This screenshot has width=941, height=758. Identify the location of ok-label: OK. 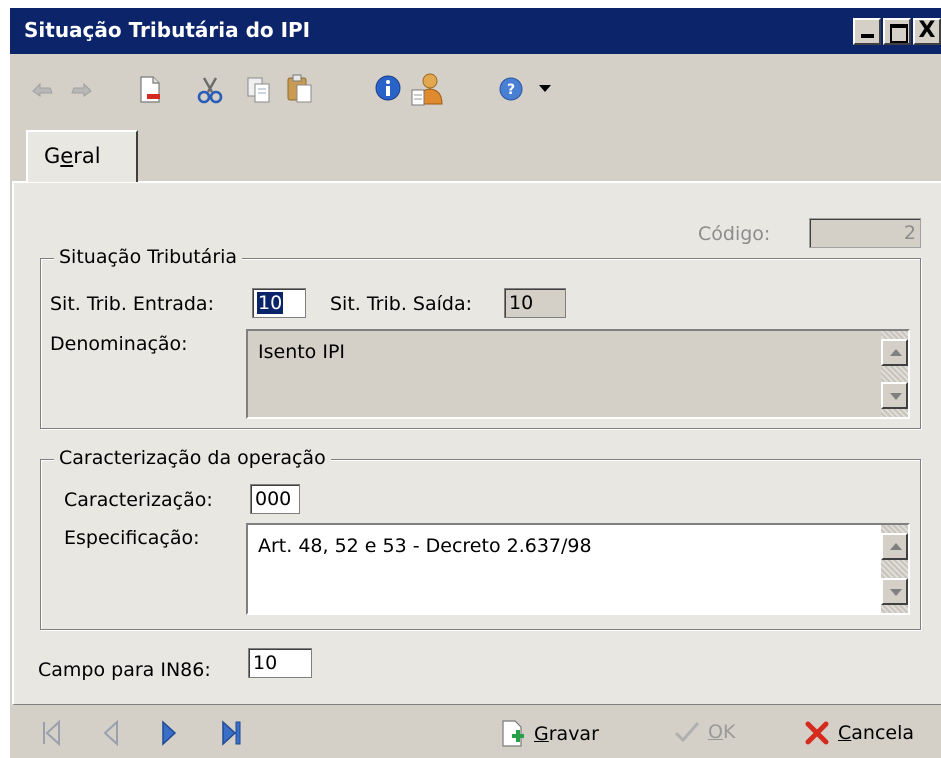
(721, 732).